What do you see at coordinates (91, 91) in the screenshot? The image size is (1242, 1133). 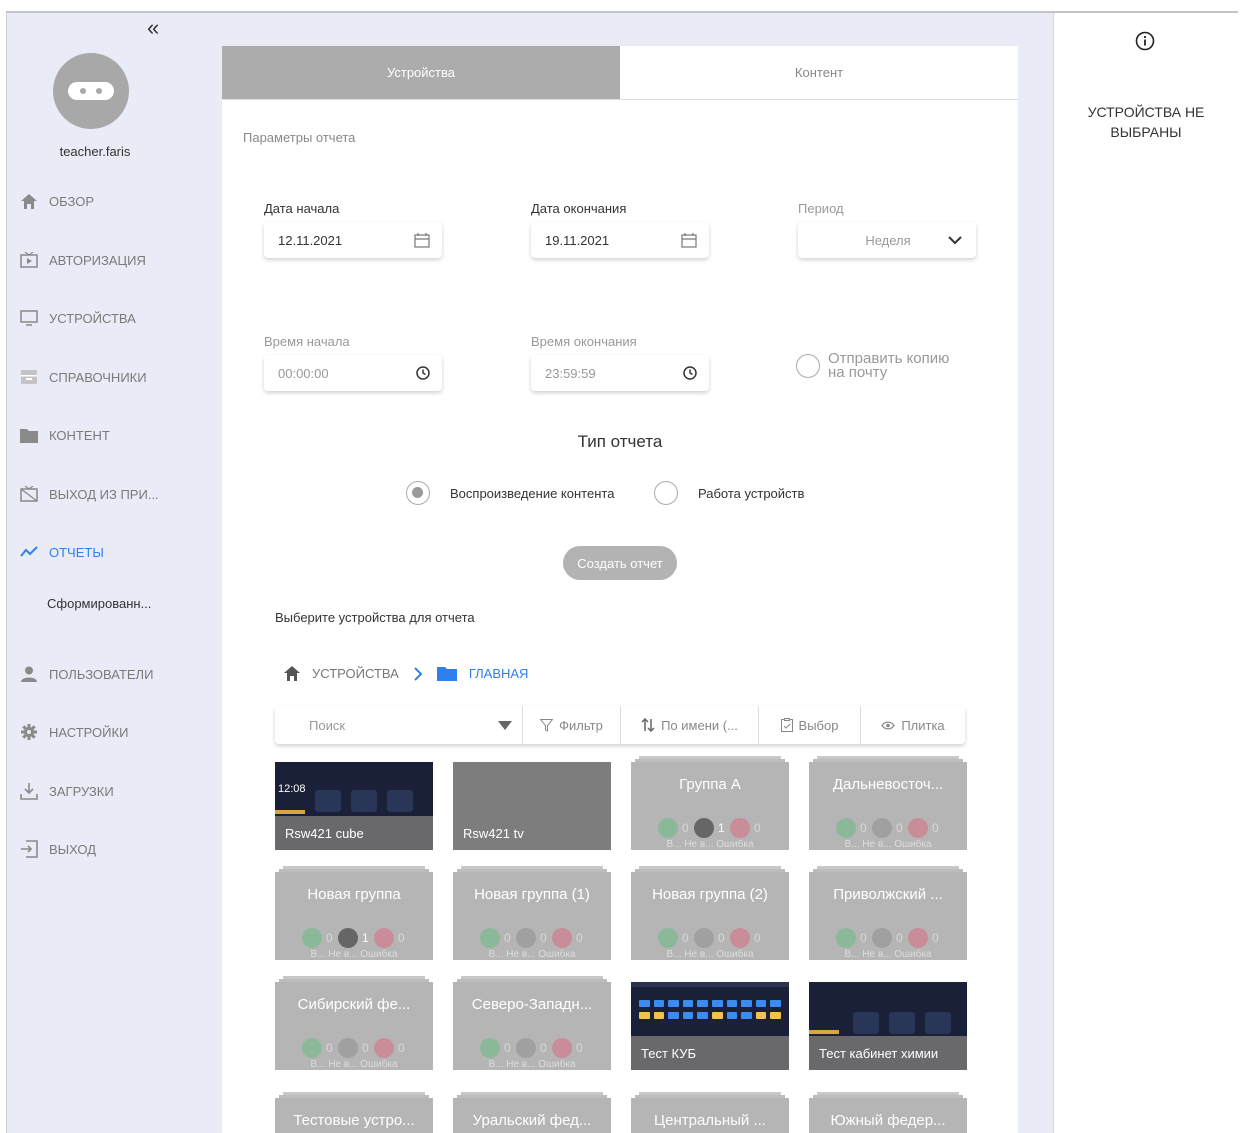 I see `avatar` at bounding box center [91, 91].